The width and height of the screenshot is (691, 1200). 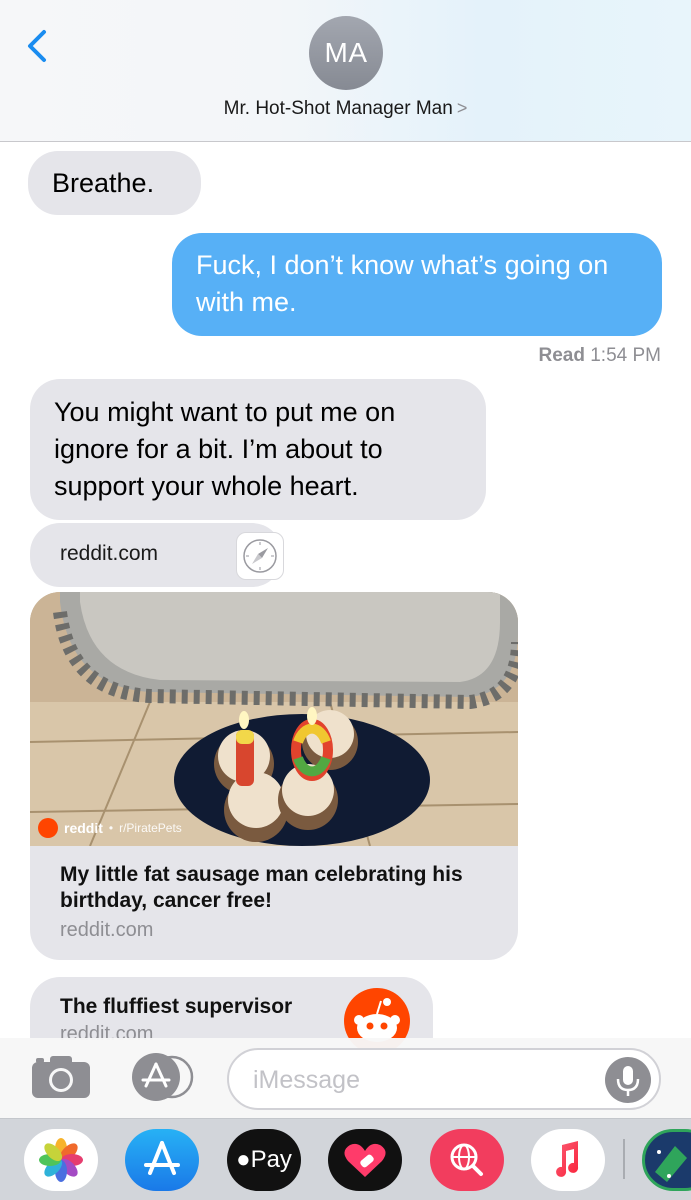 I want to click on chevron-left-icon, so click(x=37, y=46).